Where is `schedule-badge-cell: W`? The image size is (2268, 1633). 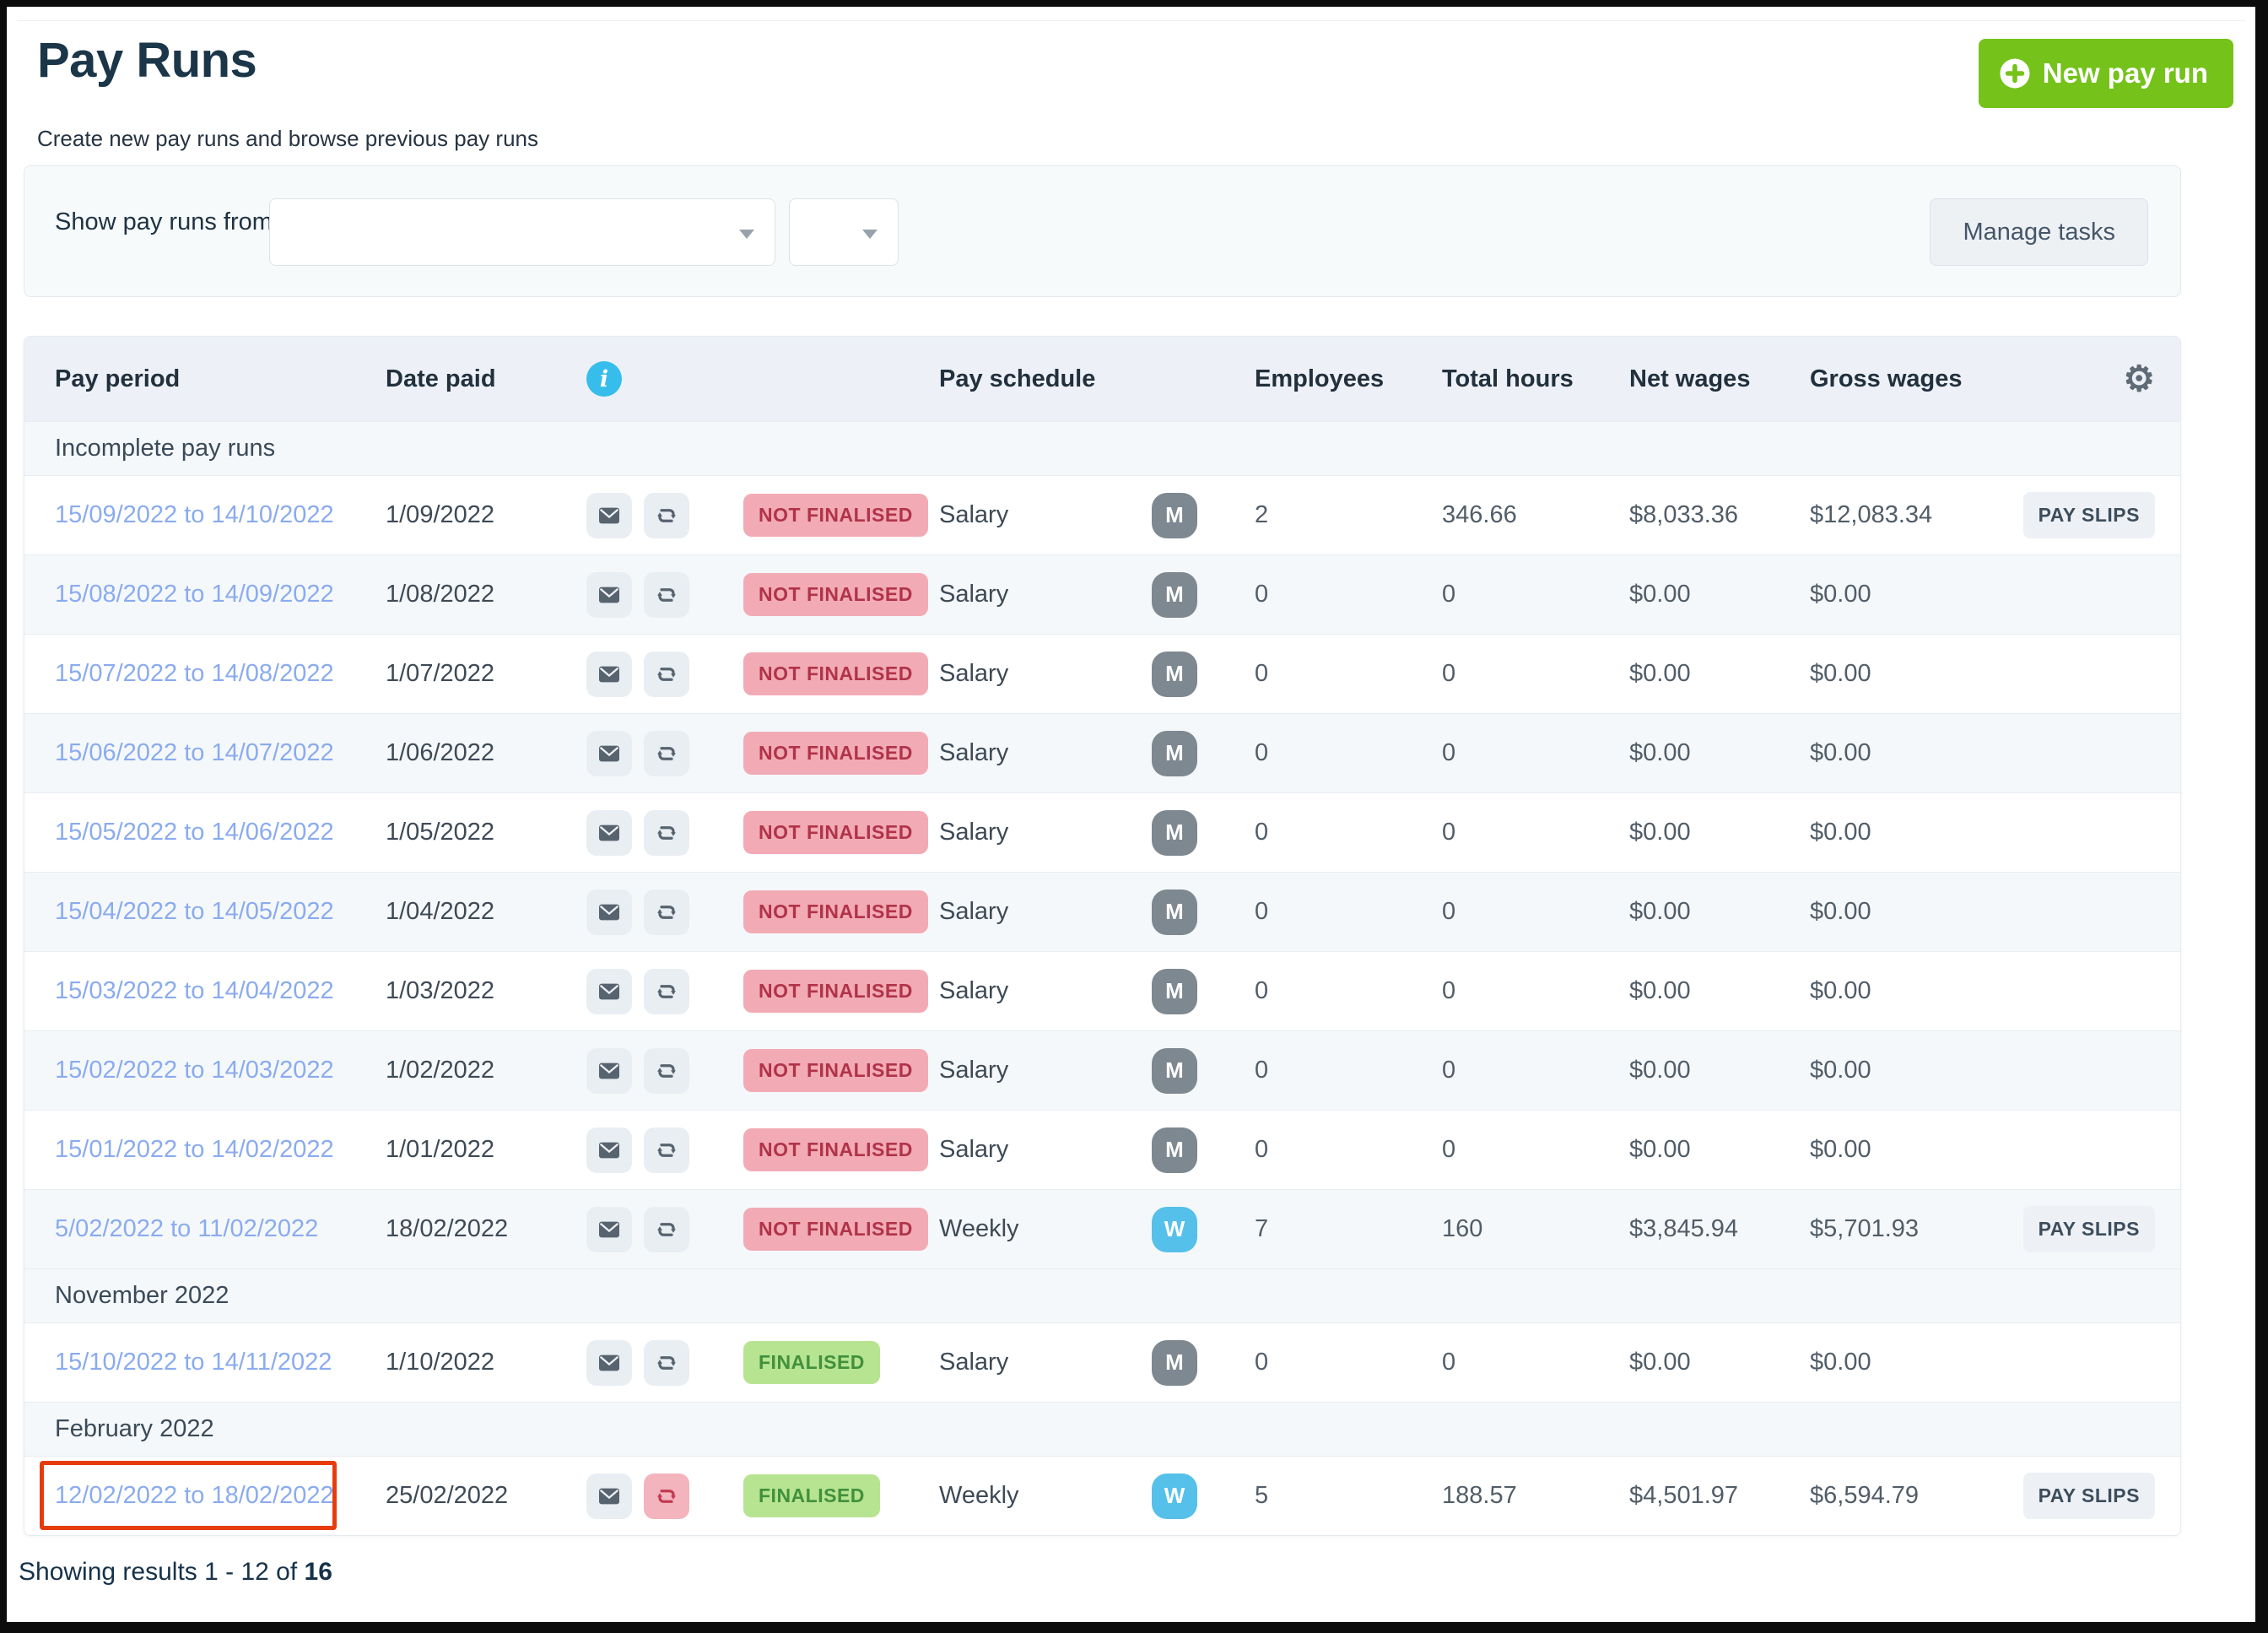
schedule-badge-cell: W is located at coordinates (1203, 1496).